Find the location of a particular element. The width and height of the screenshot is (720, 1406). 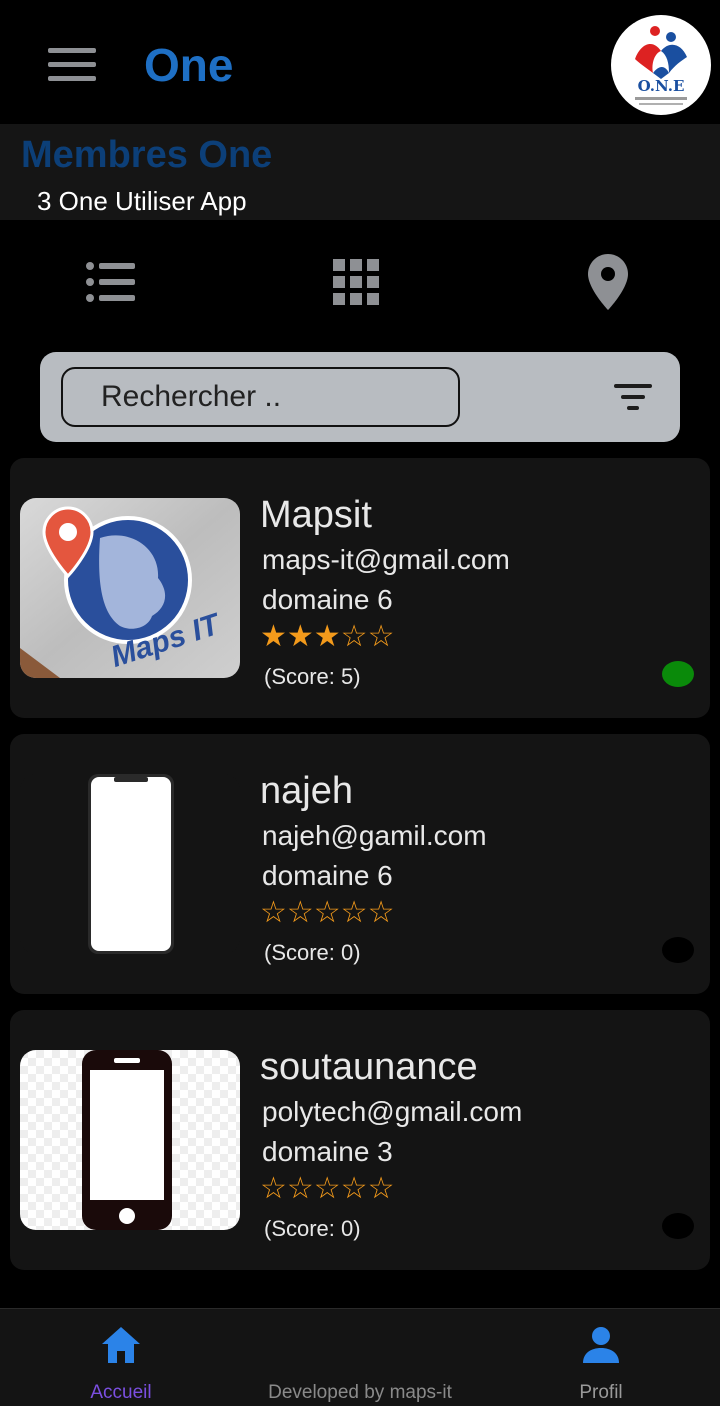

member-domain: domaine 3 is located at coordinates (327, 1151).